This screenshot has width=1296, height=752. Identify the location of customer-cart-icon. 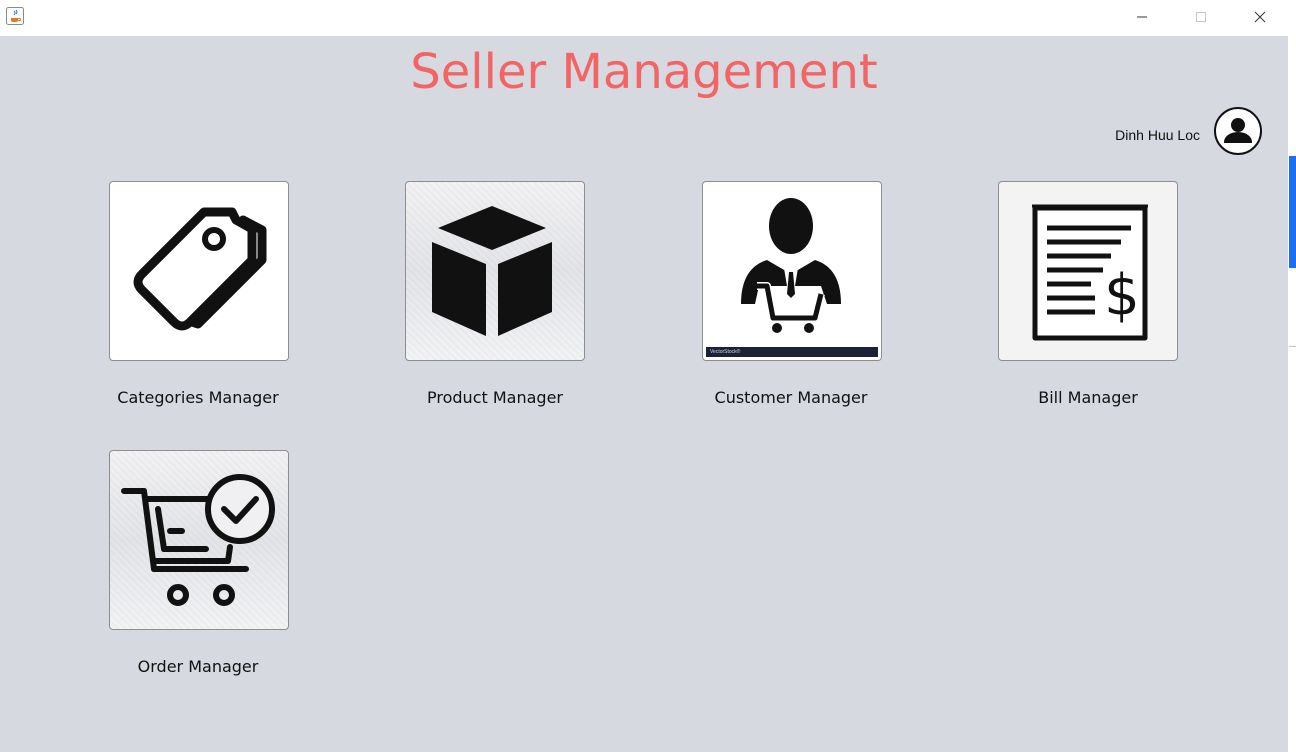
(791, 265).